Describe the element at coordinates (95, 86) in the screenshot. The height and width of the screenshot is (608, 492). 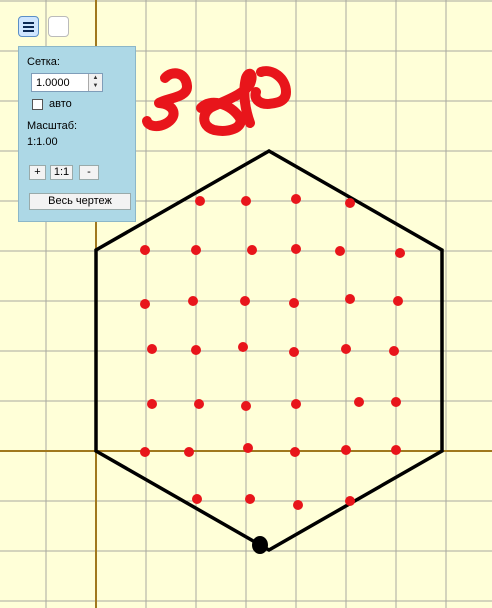
I see `spin-down-icon: ▼` at that location.